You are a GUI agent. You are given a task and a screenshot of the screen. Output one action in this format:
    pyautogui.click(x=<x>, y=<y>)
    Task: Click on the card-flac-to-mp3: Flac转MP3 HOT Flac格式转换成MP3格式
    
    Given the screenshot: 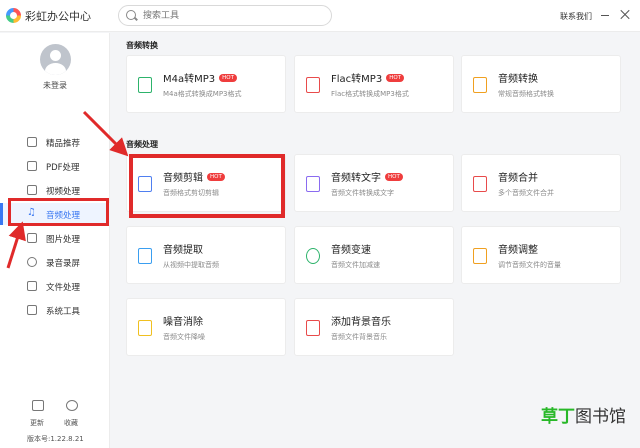 What is the action you would take?
    pyautogui.click(x=374, y=84)
    